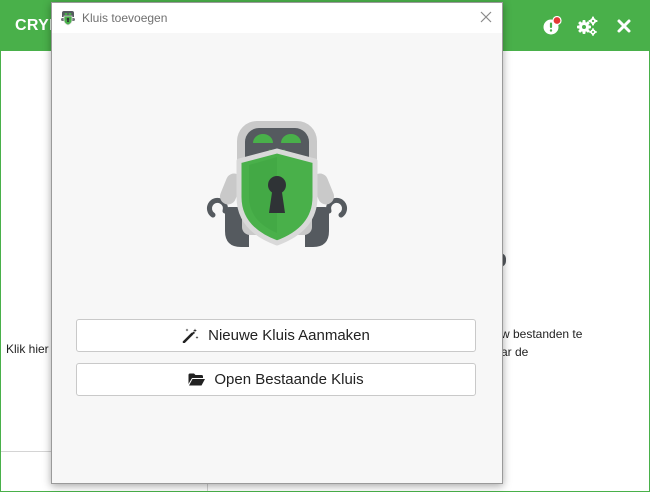  I want to click on dialog-titlebar: Kluis toevoegen, so click(277, 18).